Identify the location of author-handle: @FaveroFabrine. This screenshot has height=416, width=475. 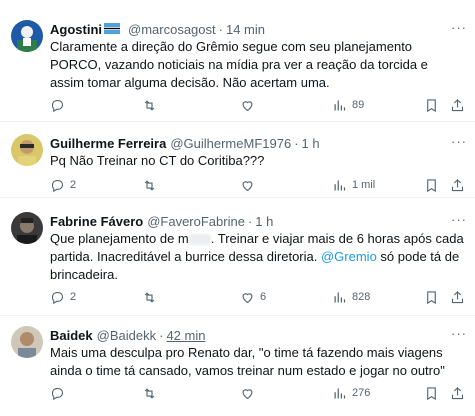
(196, 221).